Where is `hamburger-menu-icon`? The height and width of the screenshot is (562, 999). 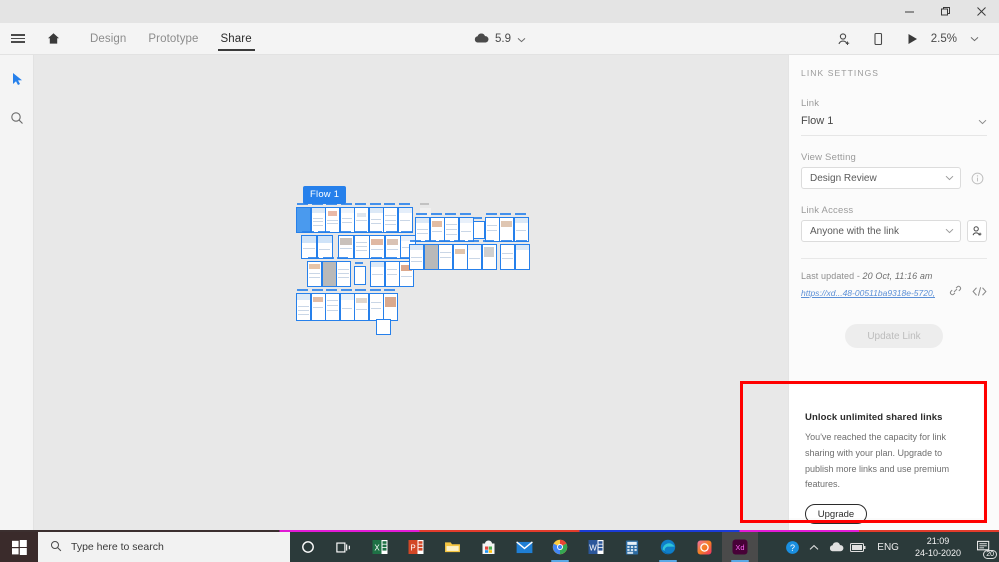
hamburger-menu-icon is located at coordinates (18, 38).